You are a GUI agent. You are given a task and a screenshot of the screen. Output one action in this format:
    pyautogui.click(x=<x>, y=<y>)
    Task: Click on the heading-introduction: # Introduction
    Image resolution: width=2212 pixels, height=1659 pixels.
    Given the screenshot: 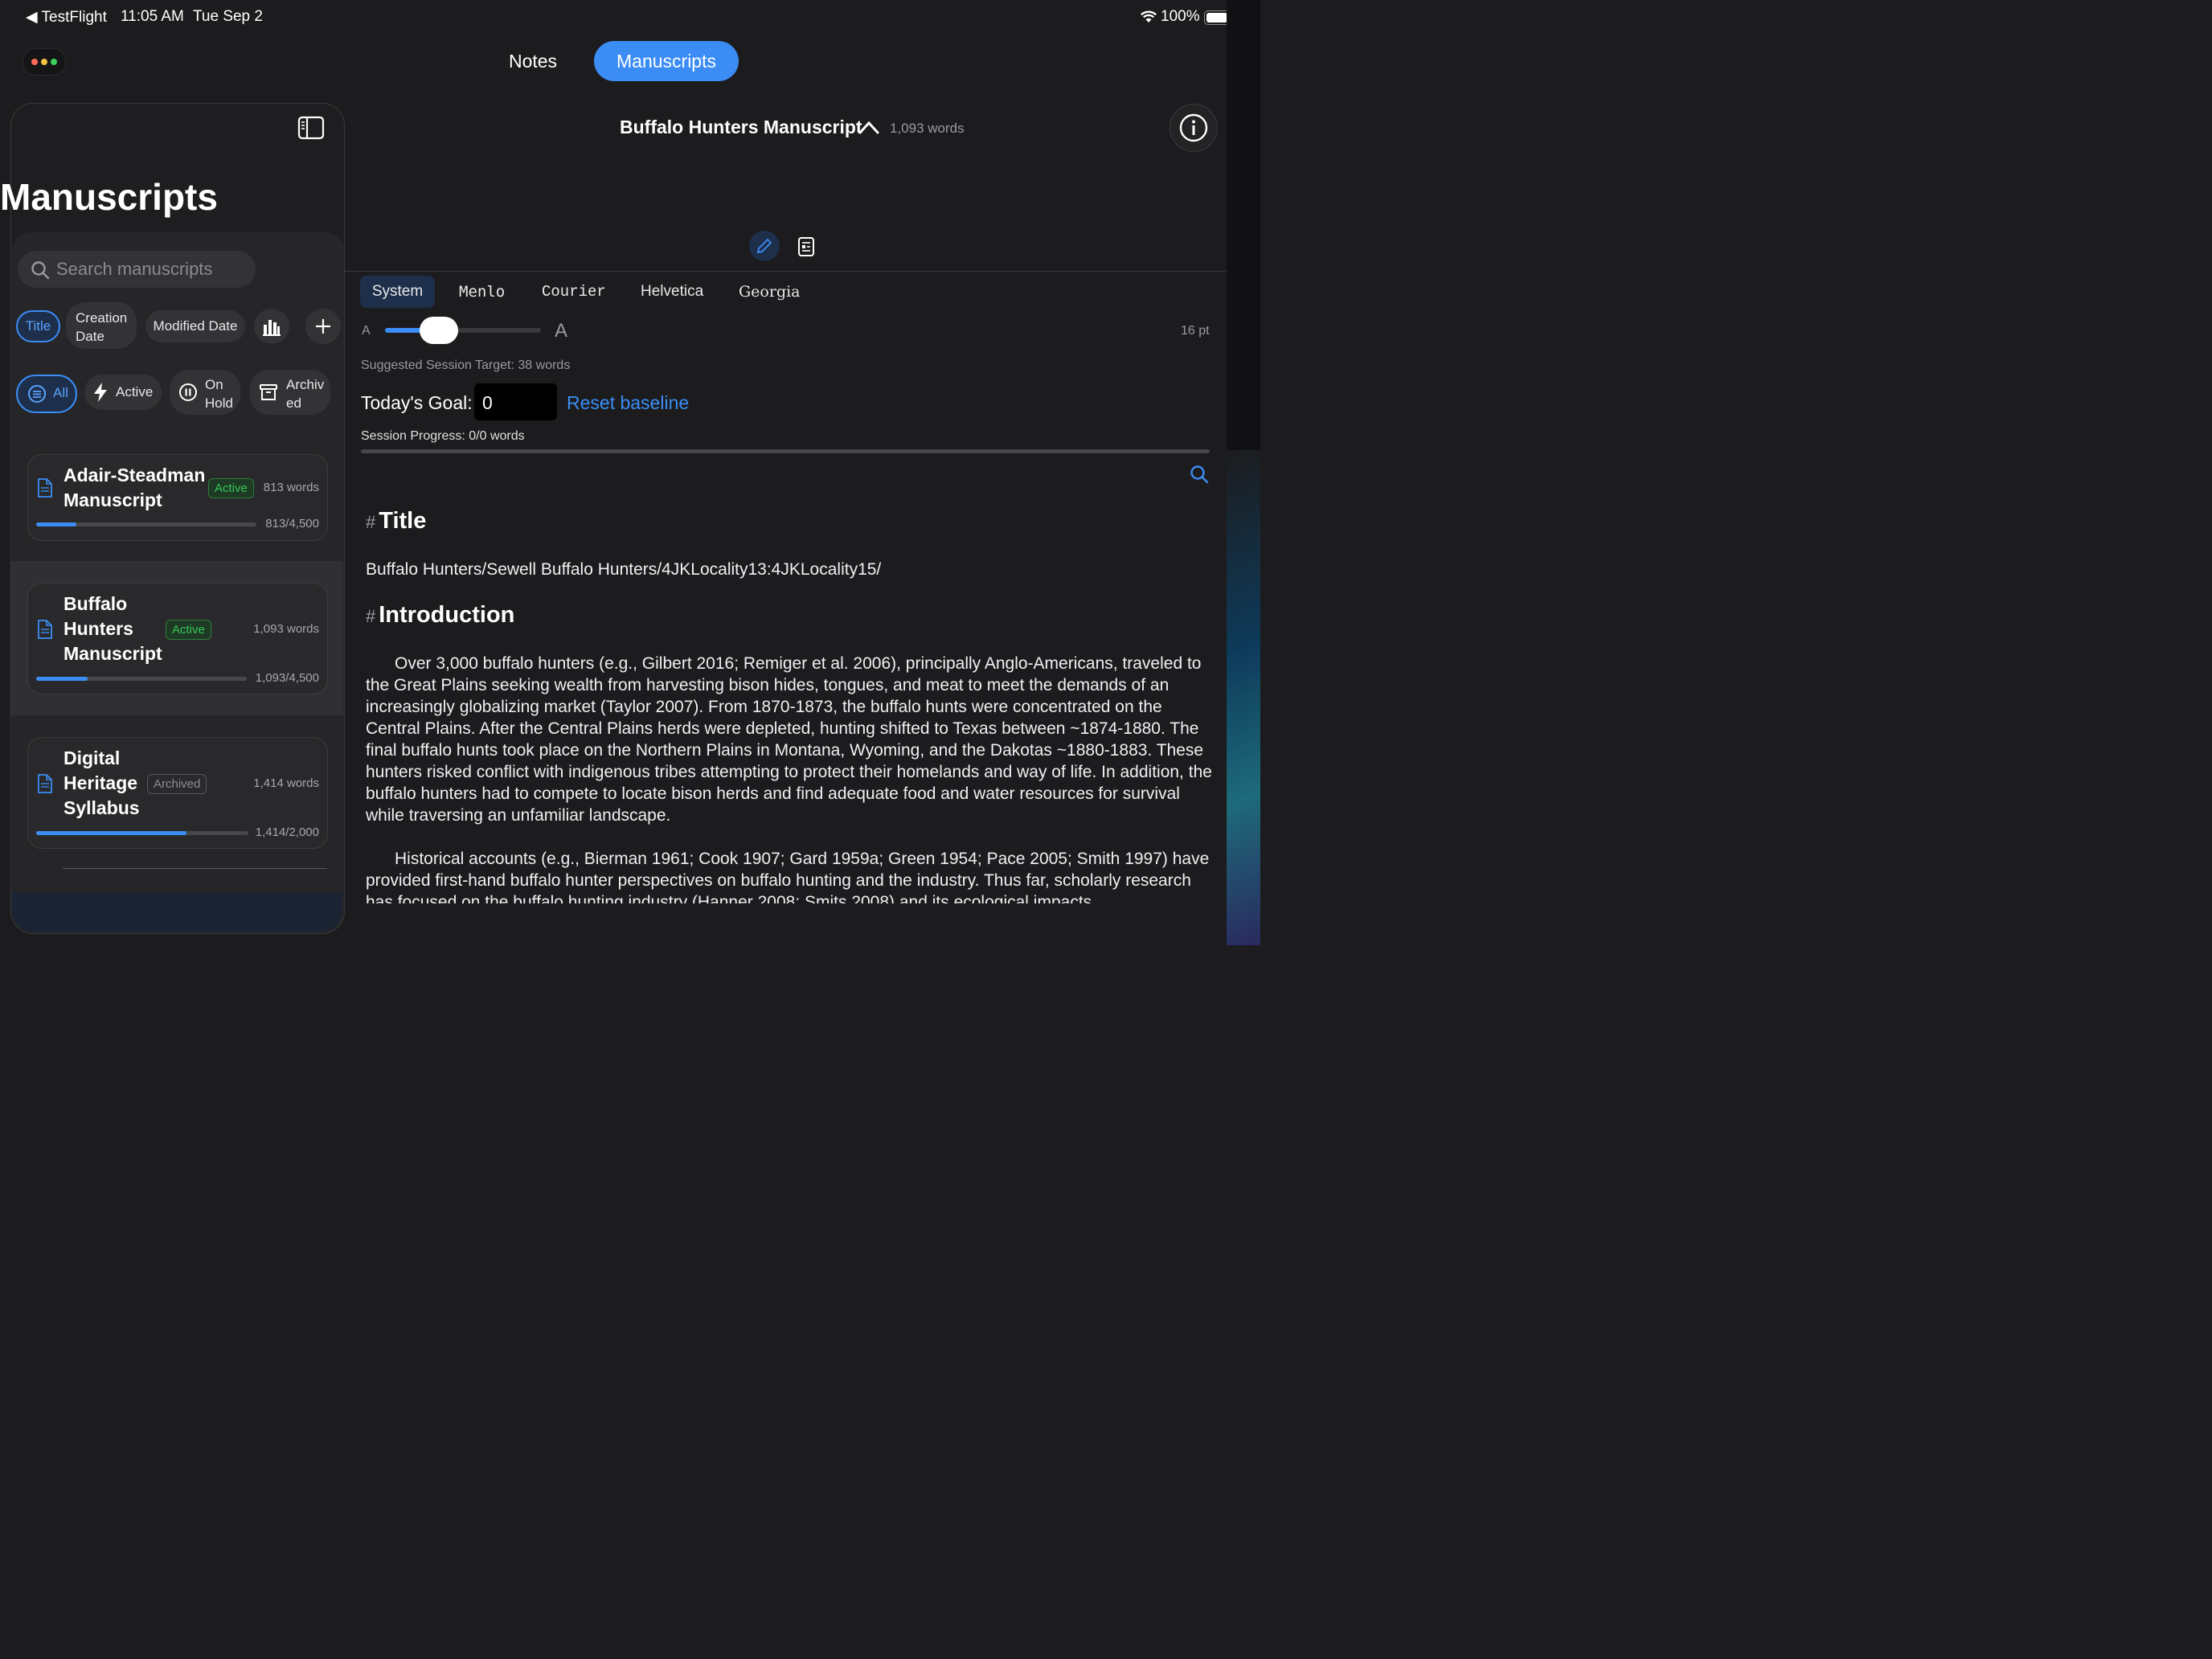 What is the action you would take?
    pyautogui.click(x=440, y=615)
    